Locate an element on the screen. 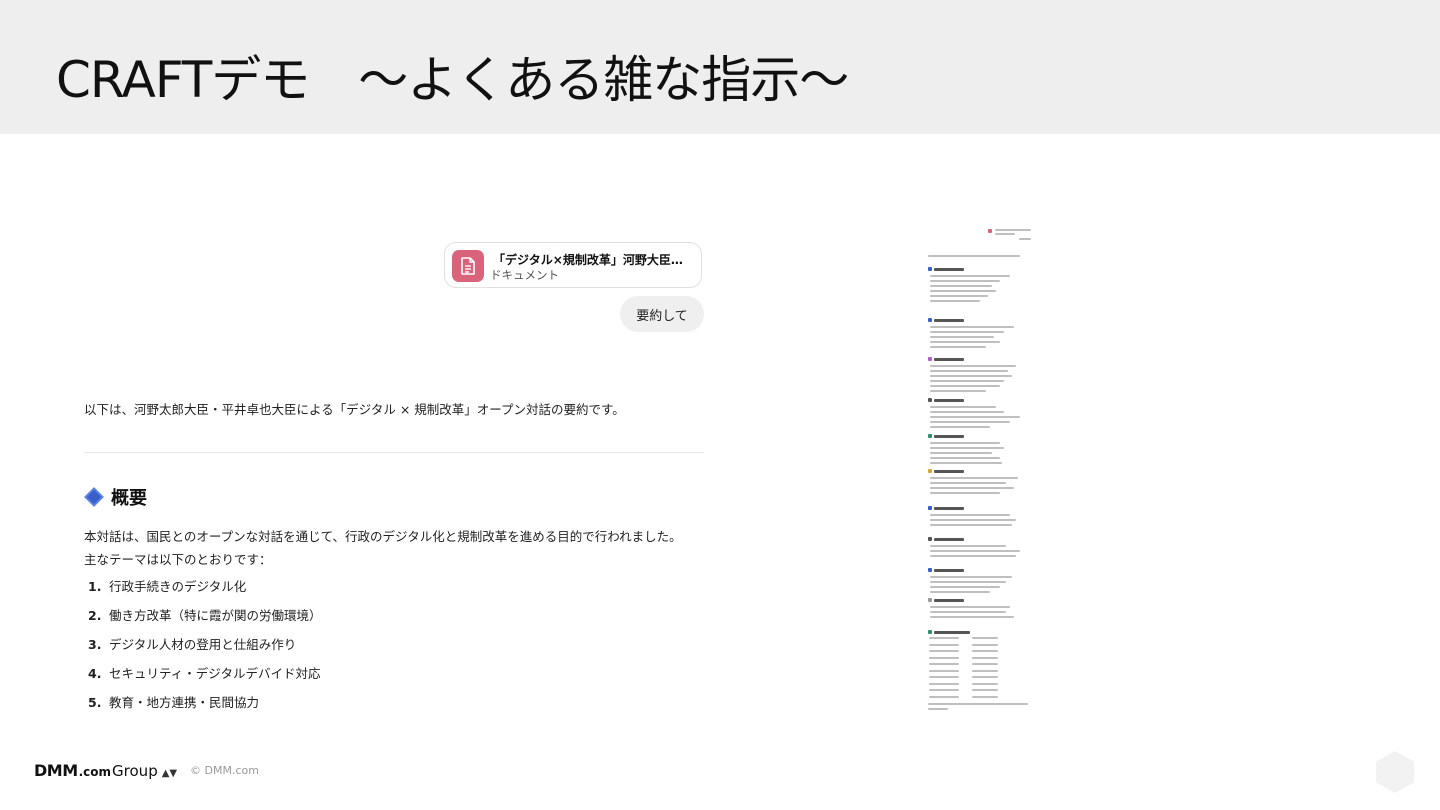  list-item: 5. 教育・地方連携・民間協力 is located at coordinates (174, 702).